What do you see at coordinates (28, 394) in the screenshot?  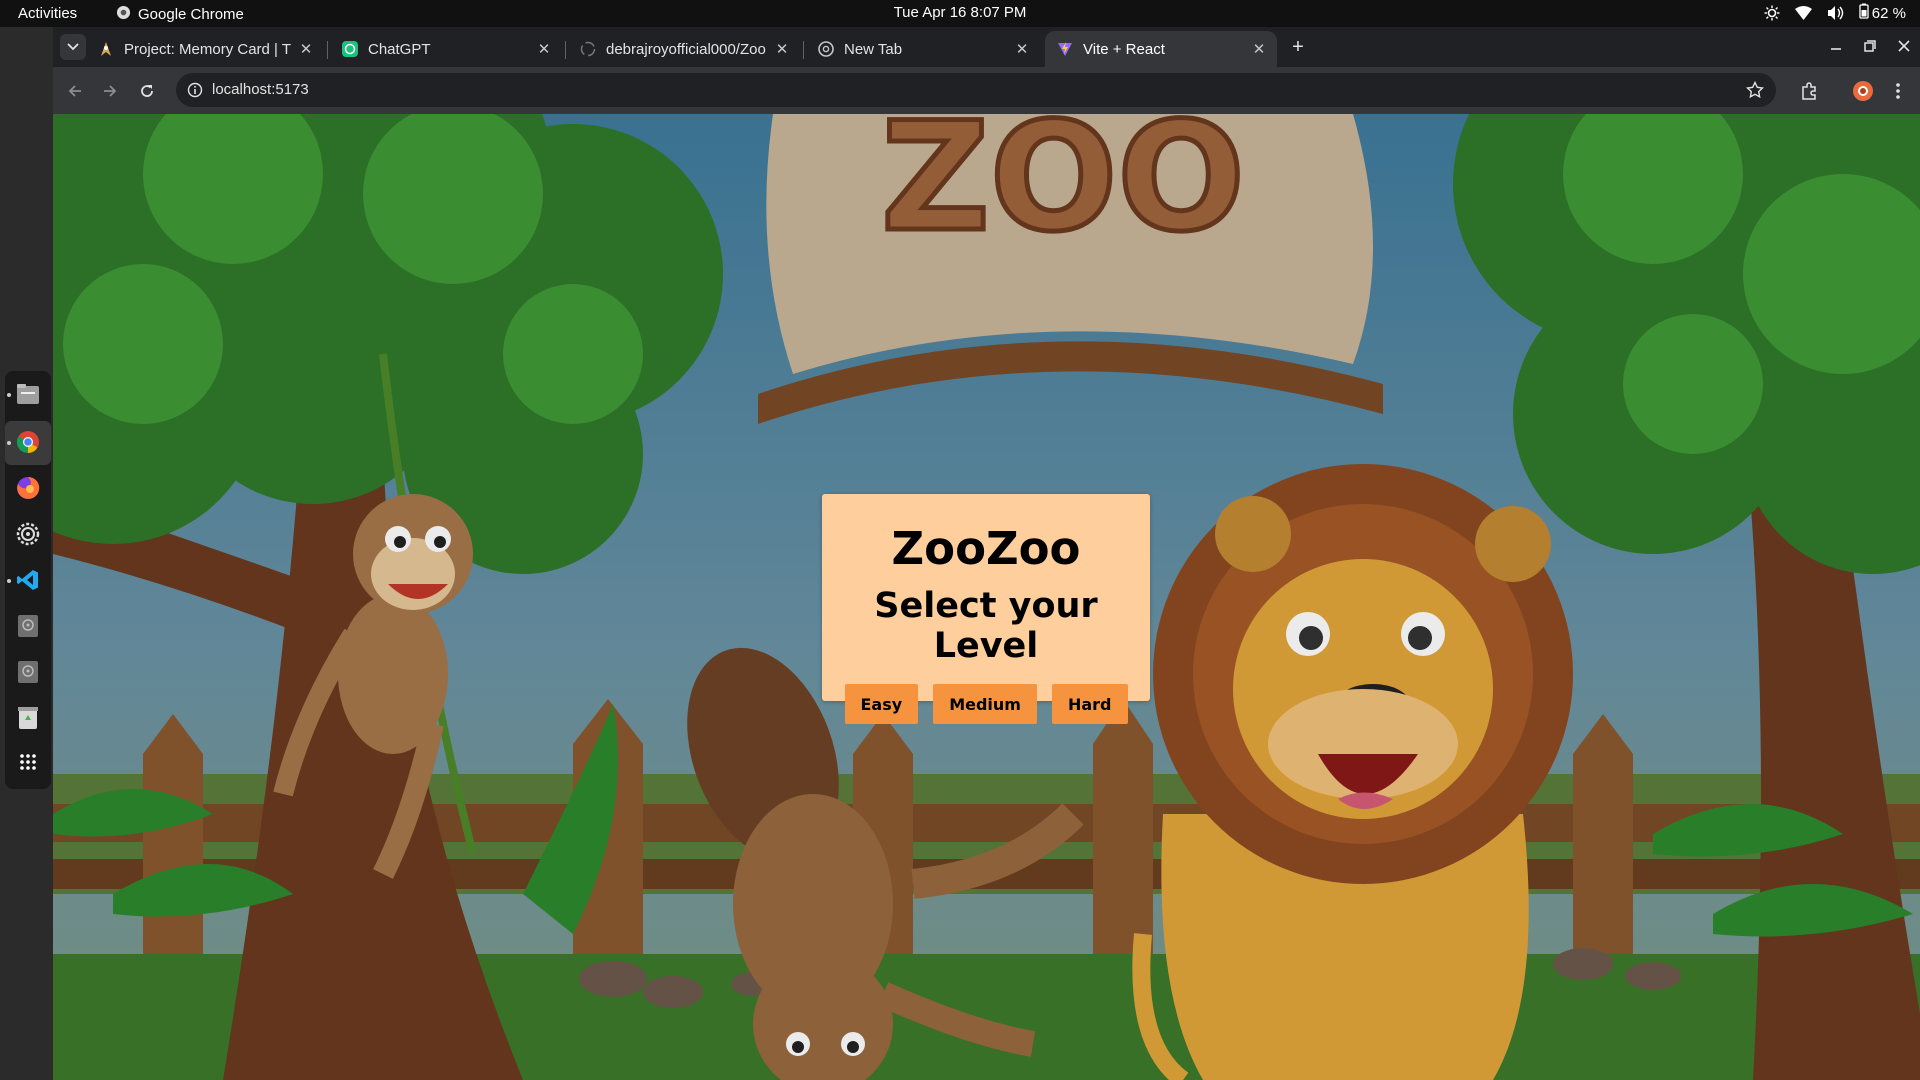 I see `files-icon` at bounding box center [28, 394].